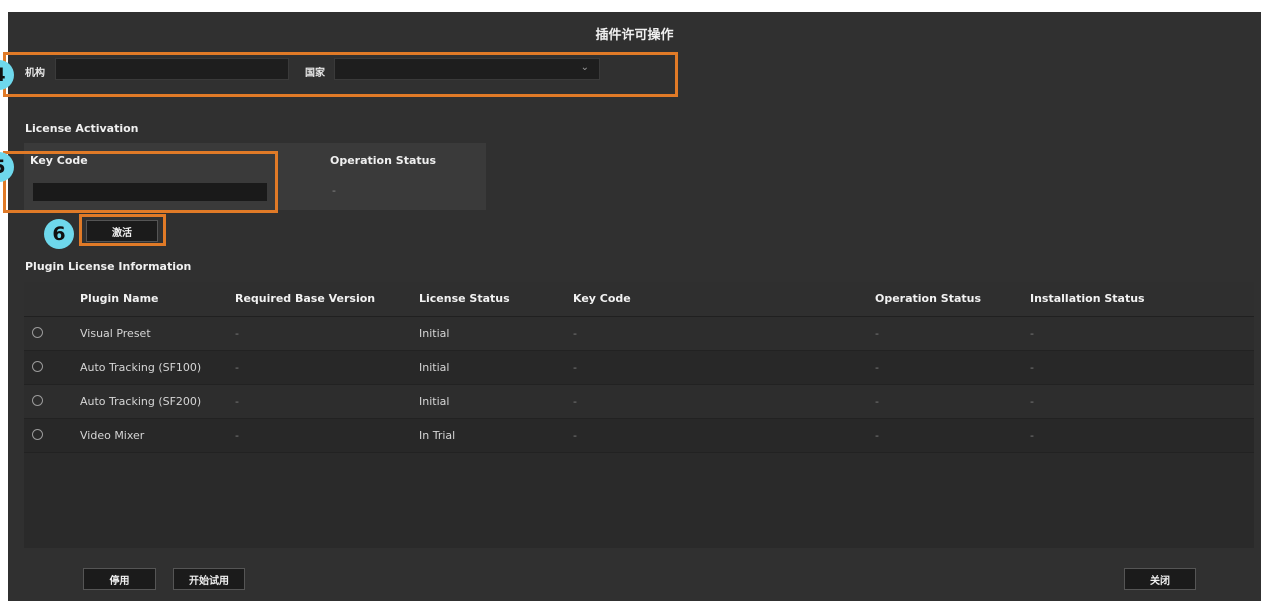 The image size is (1261, 601). I want to click on col-installation-status: Installation Status, so click(1087, 298).